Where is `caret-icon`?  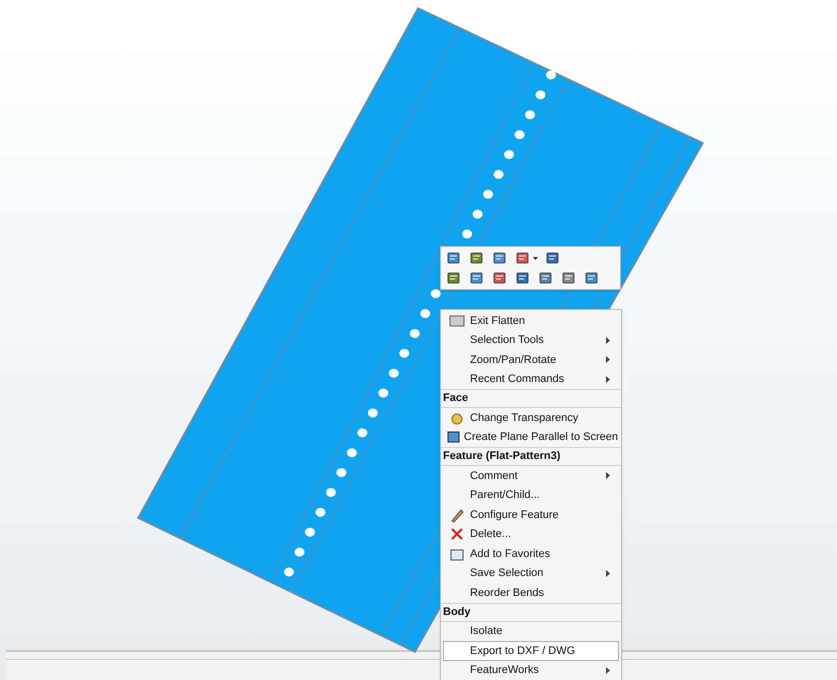
caret-icon is located at coordinates (535, 258).